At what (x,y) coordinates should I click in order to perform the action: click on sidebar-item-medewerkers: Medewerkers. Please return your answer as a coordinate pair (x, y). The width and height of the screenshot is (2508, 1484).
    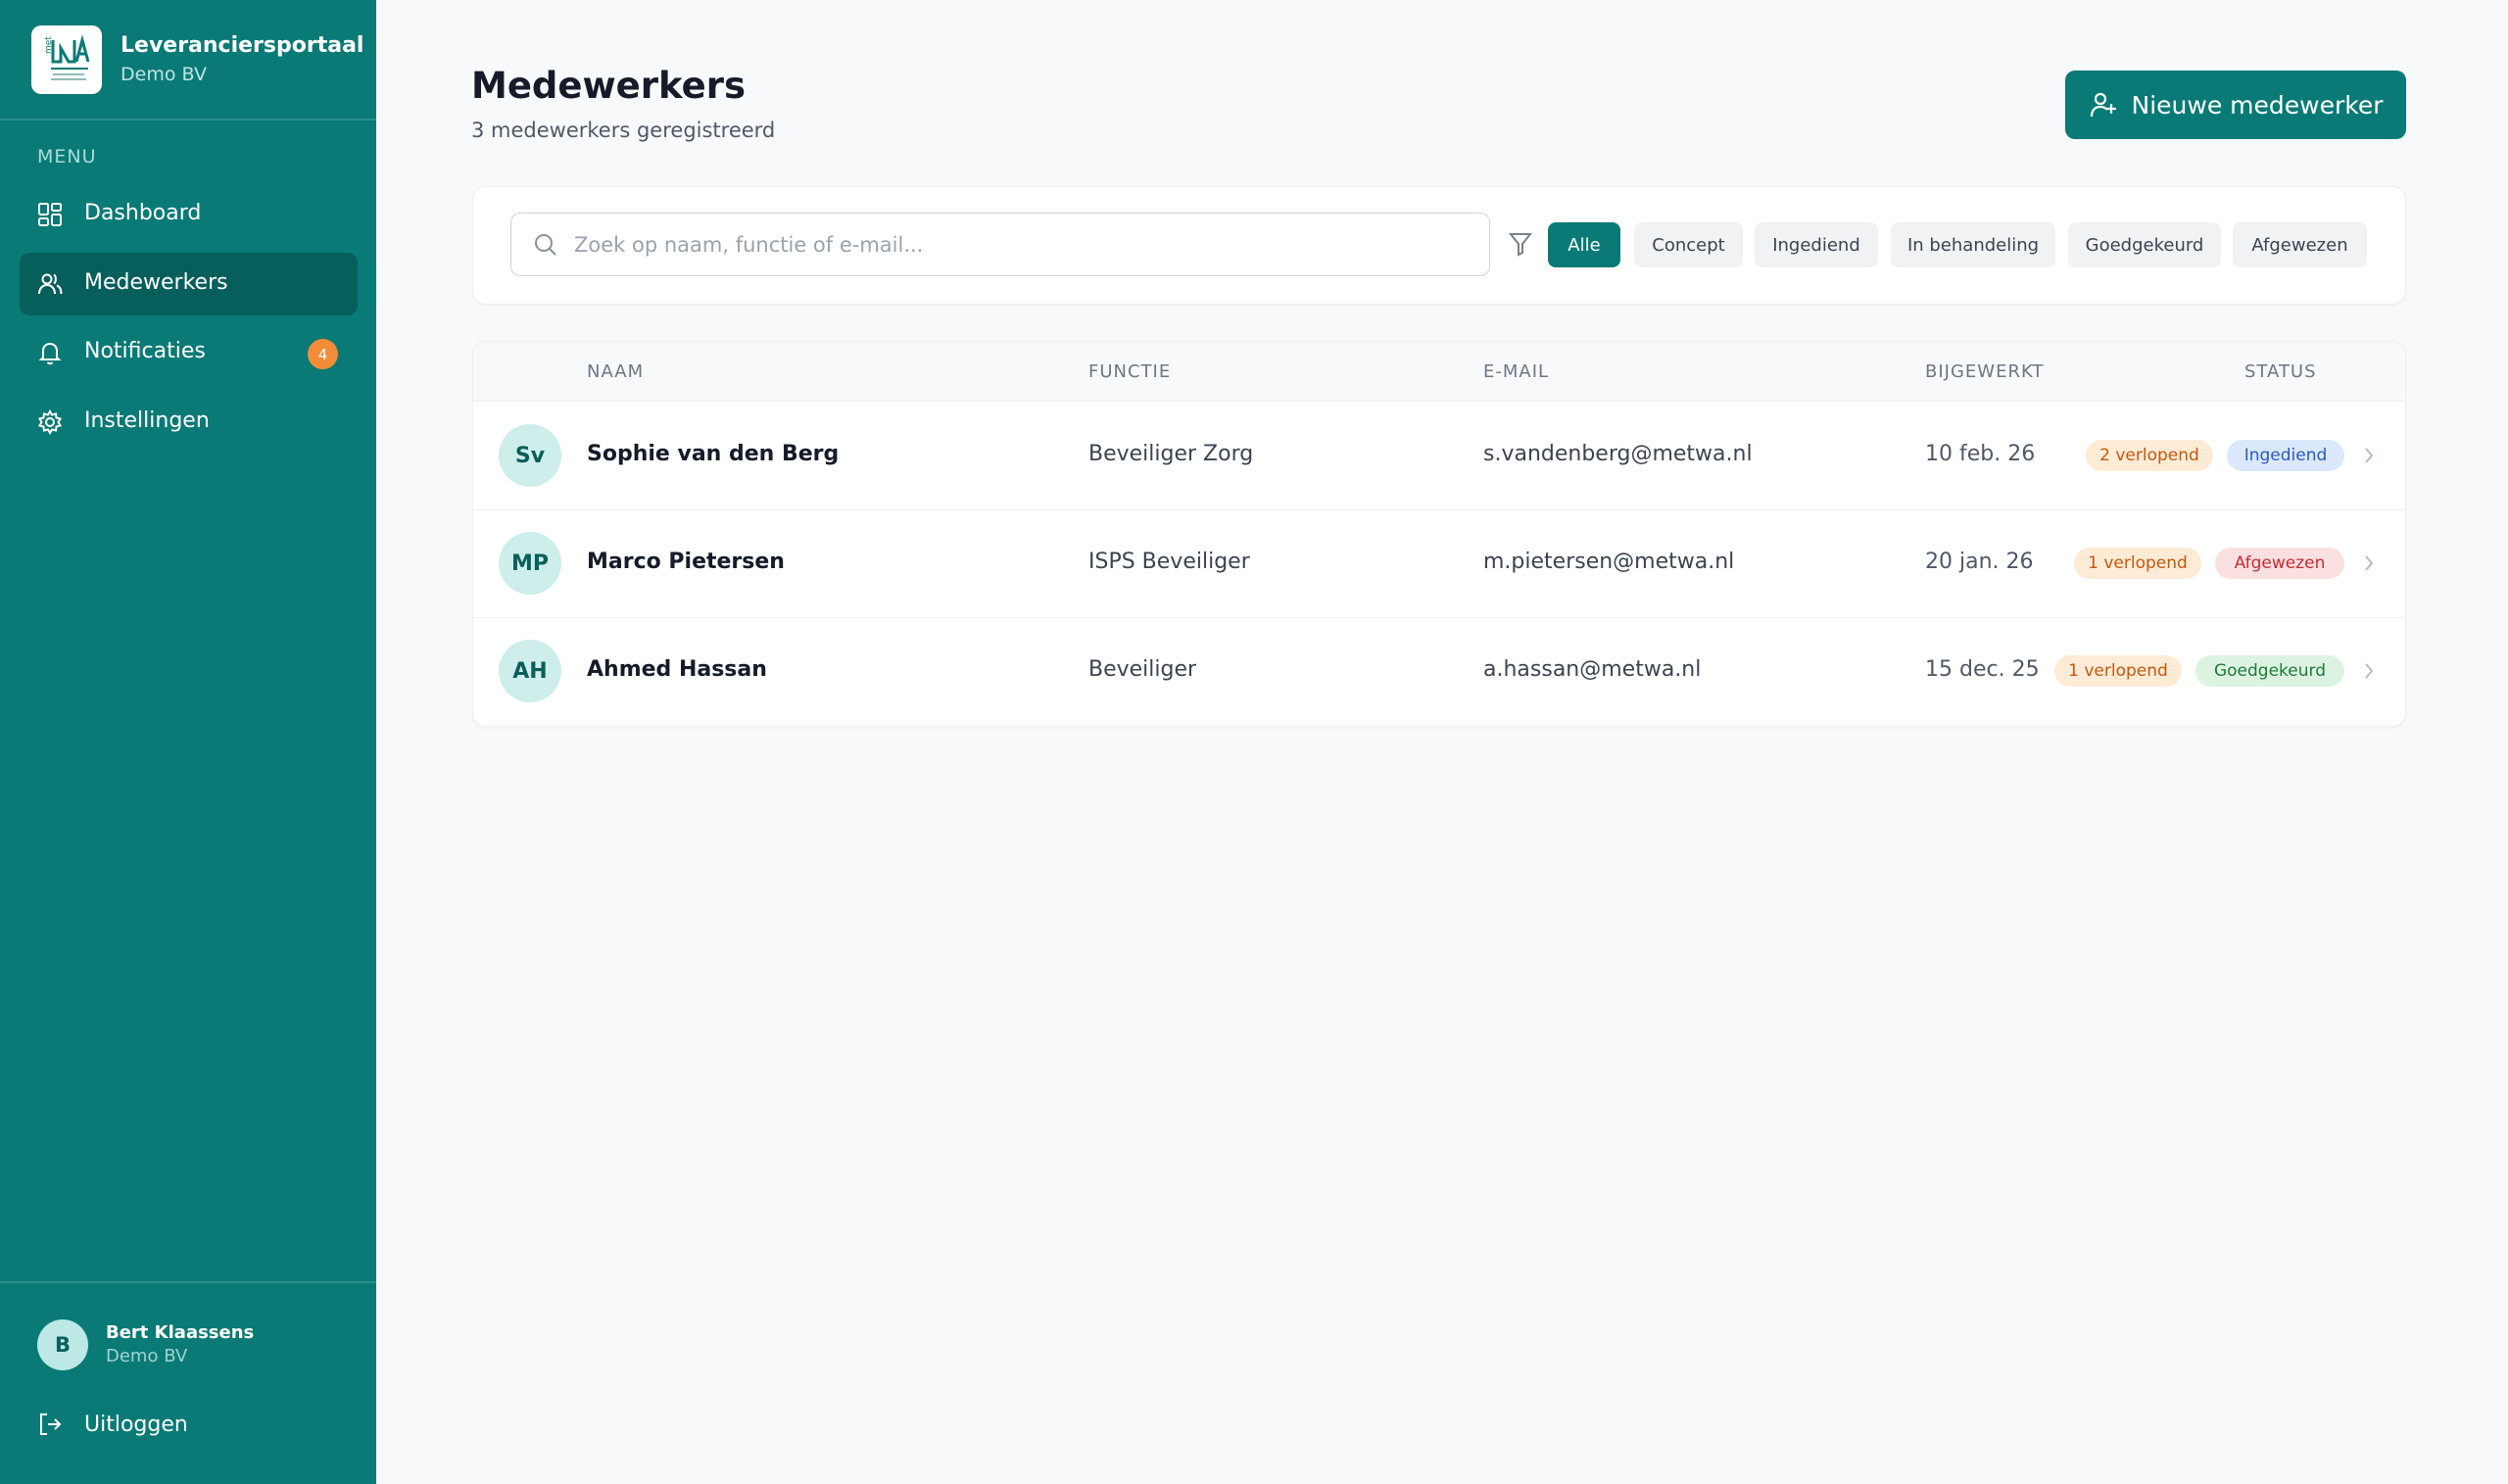
    Looking at the image, I should click on (189, 284).